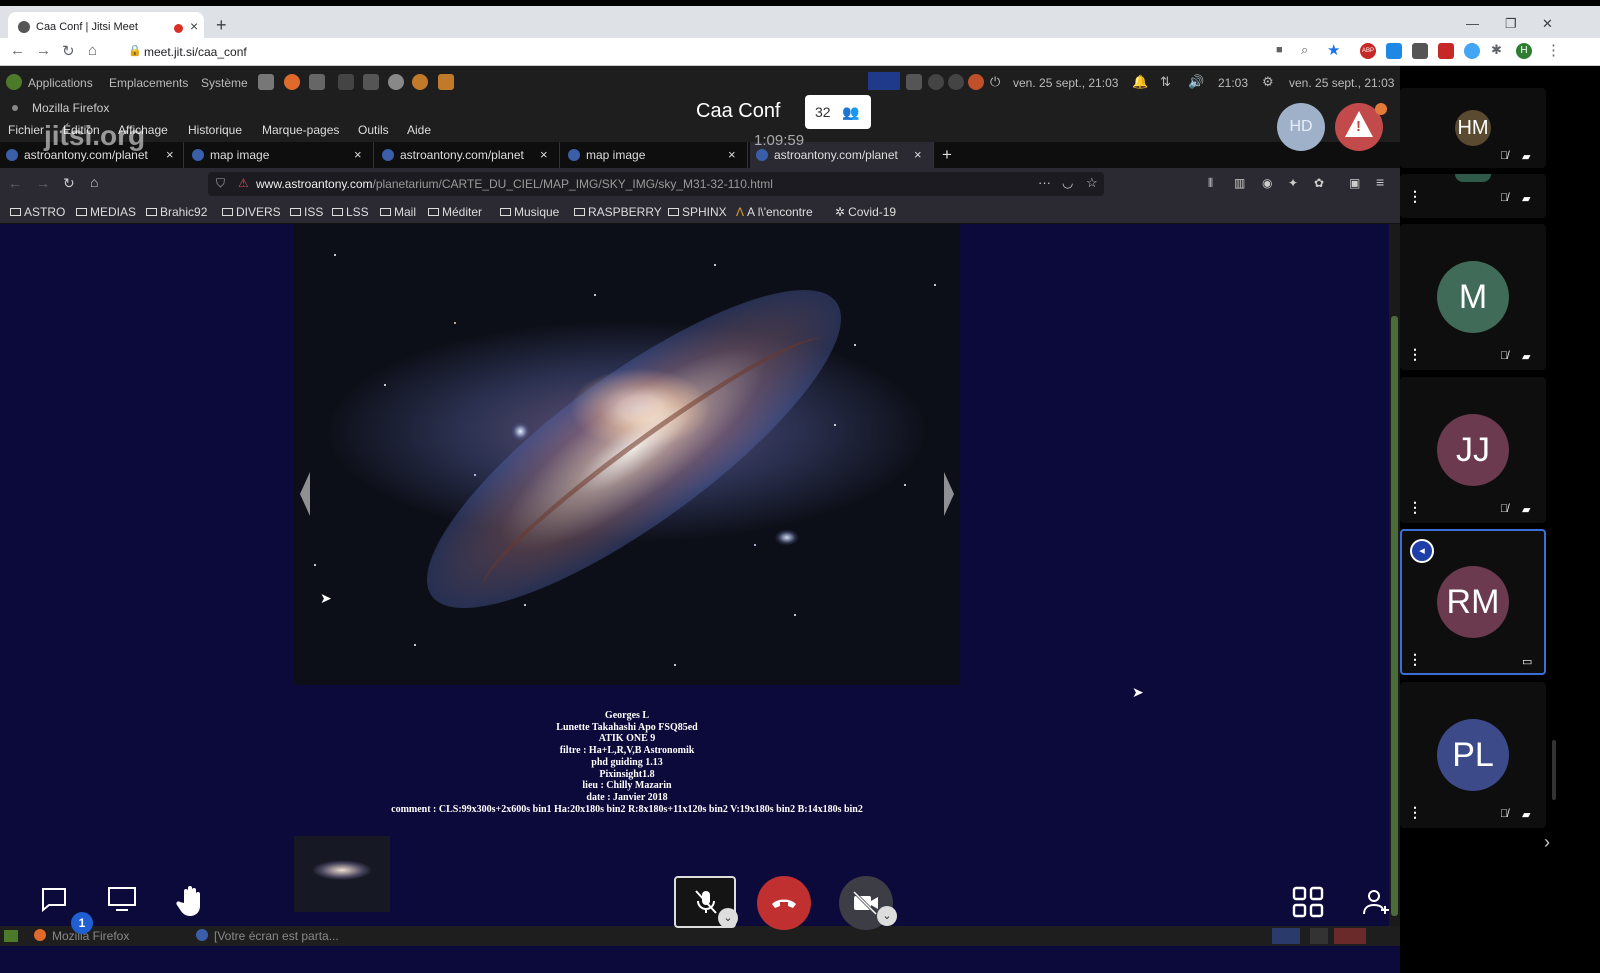 This screenshot has width=1600, height=973. What do you see at coordinates (68, 51) in the screenshot?
I see `reload-icon: ↻` at bounding box center [68, 51].